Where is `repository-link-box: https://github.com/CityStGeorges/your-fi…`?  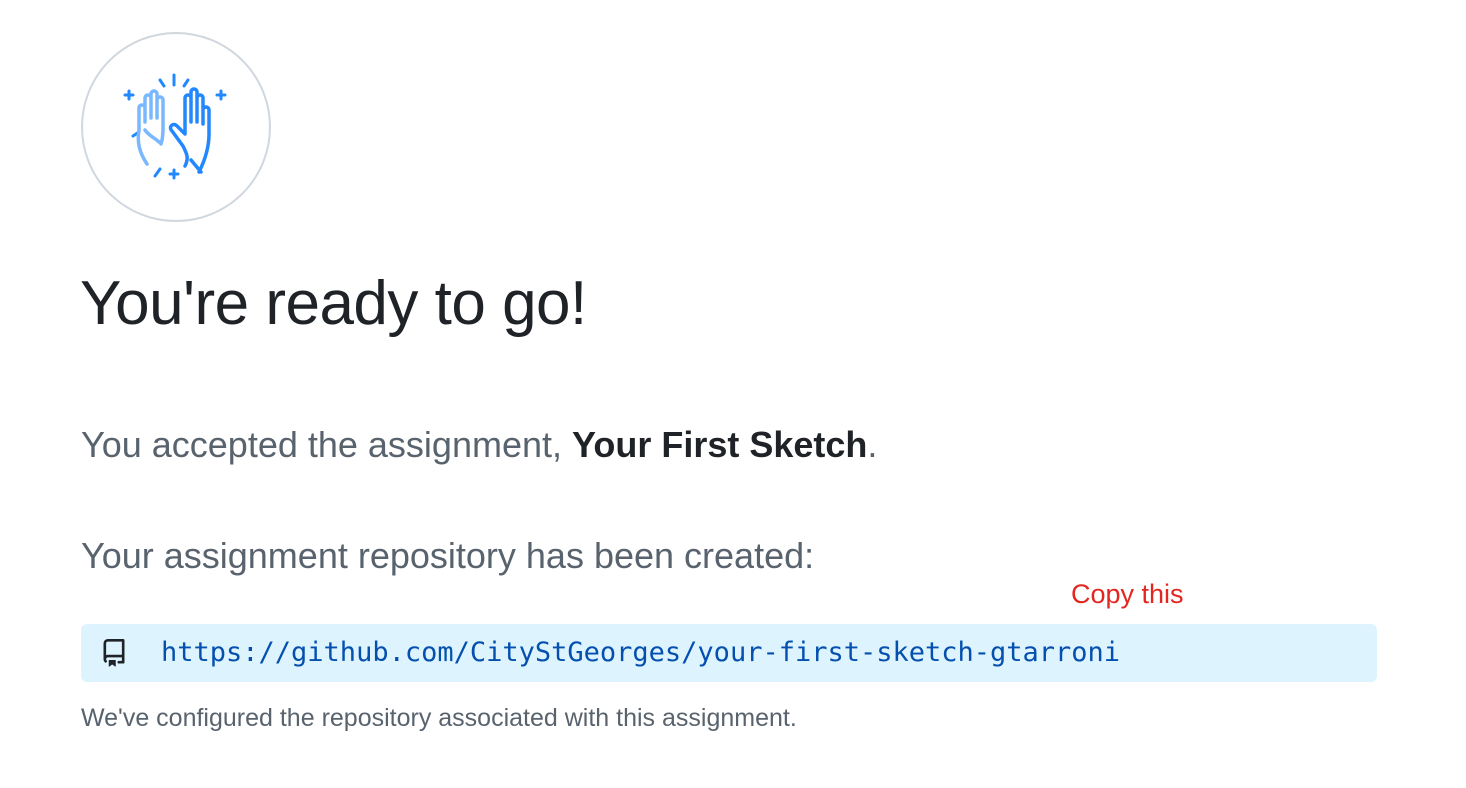
repository-link-box: https://github.com/CityStGeorges/your-fi… is located at coordinates (729, 653).